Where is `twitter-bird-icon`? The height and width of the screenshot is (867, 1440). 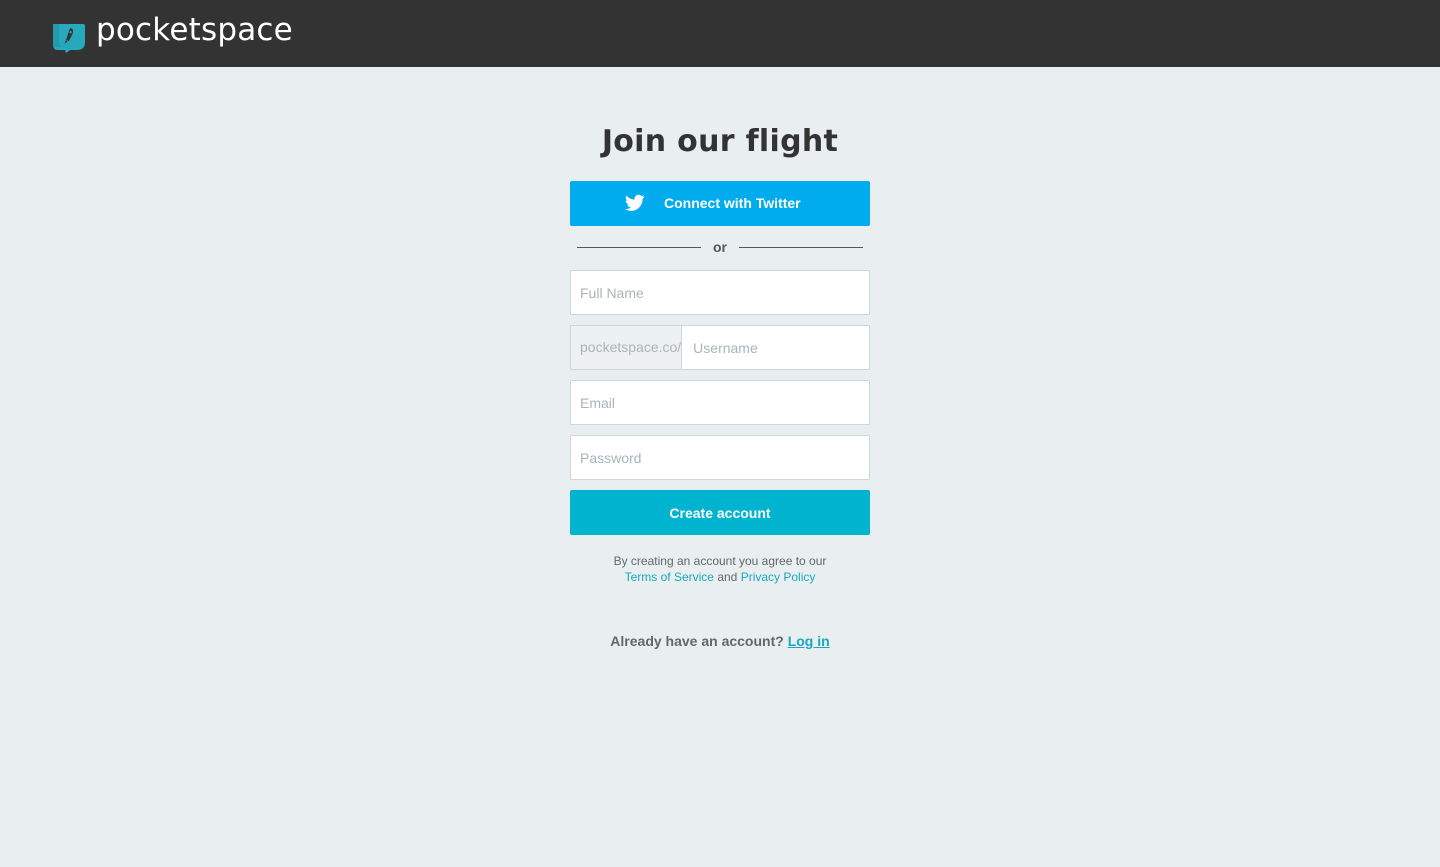
twitter-bird-icon is located at coordinates (635, 202).